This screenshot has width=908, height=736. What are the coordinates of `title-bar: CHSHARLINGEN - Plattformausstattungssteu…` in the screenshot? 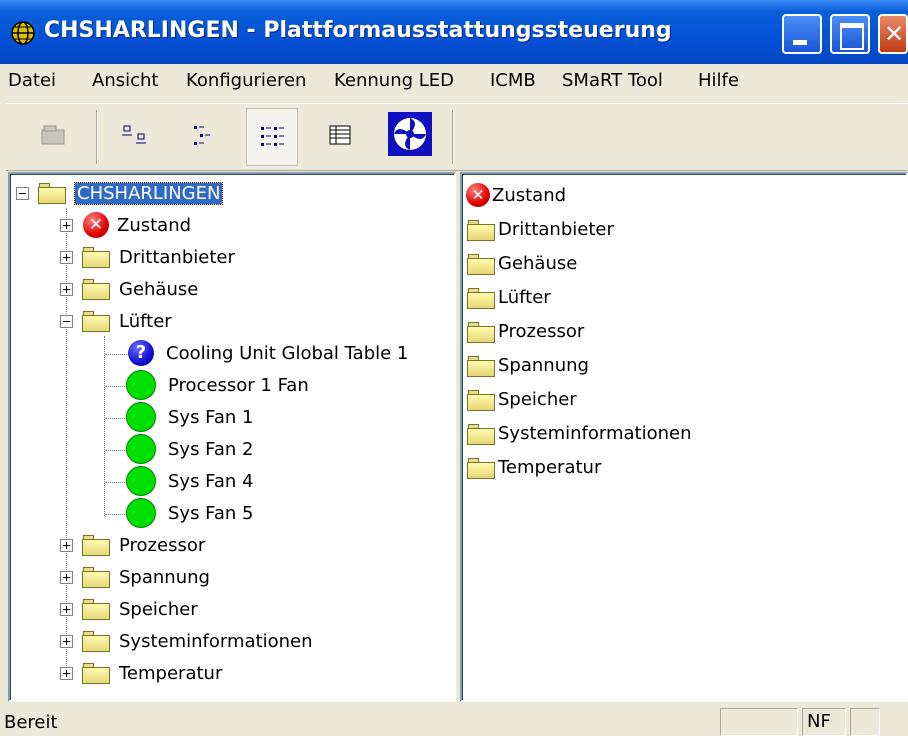 It's located at (454, 32).